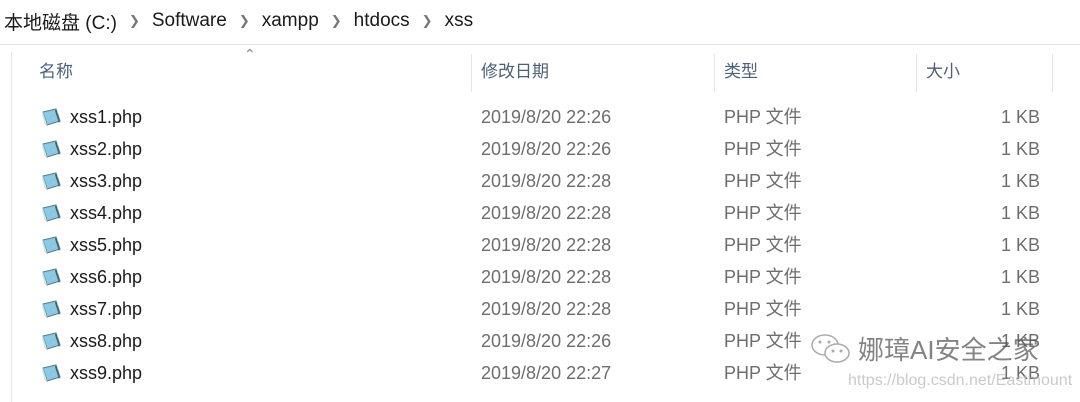 This screenshot has width=1080, height=402. What do you see at coordinates (249, 72) in the screenshot?
I see `column-header-name: 名称` at bounding box center [249, 72].